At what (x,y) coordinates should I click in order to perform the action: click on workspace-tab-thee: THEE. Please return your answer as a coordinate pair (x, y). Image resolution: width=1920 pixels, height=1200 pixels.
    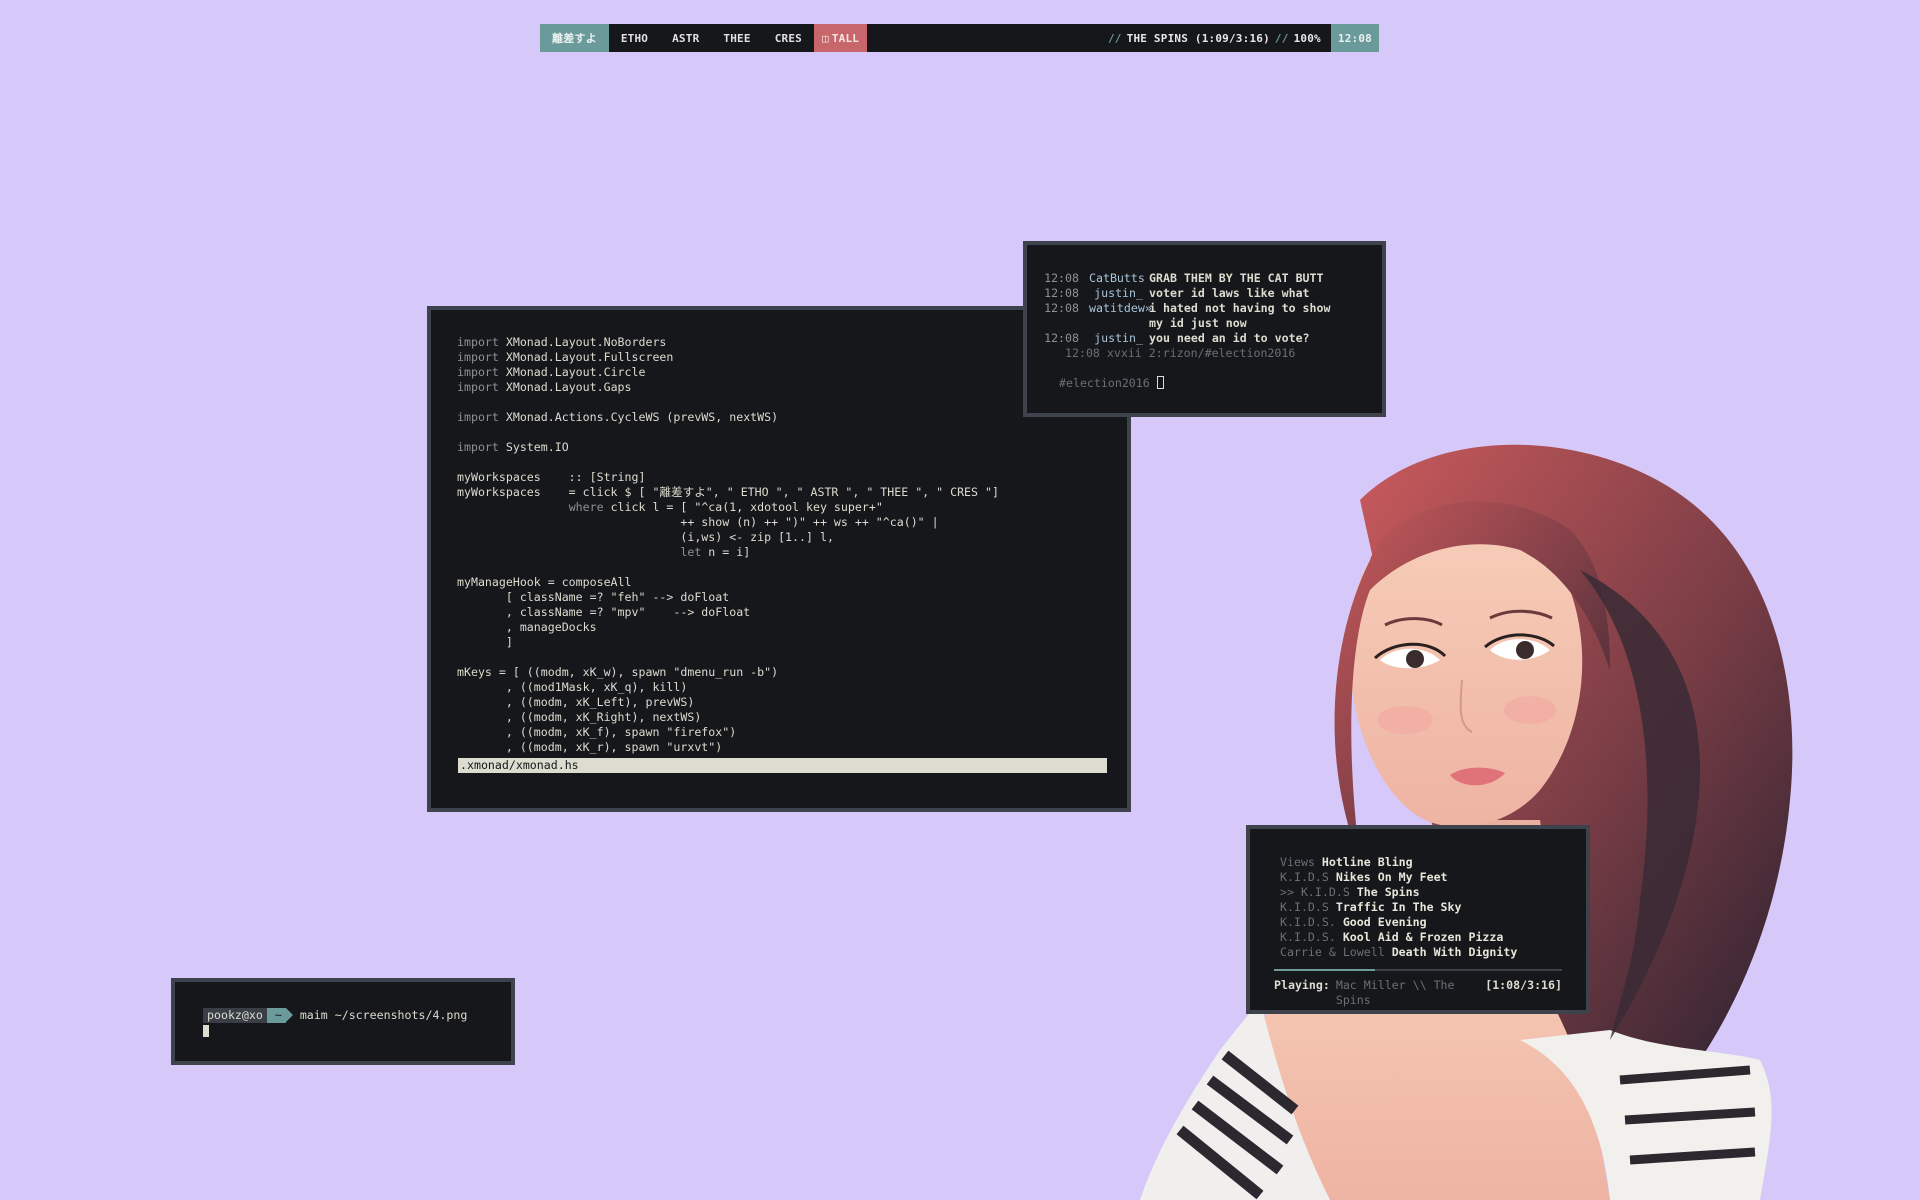
    Looking at the image, I should click on (736, 38).